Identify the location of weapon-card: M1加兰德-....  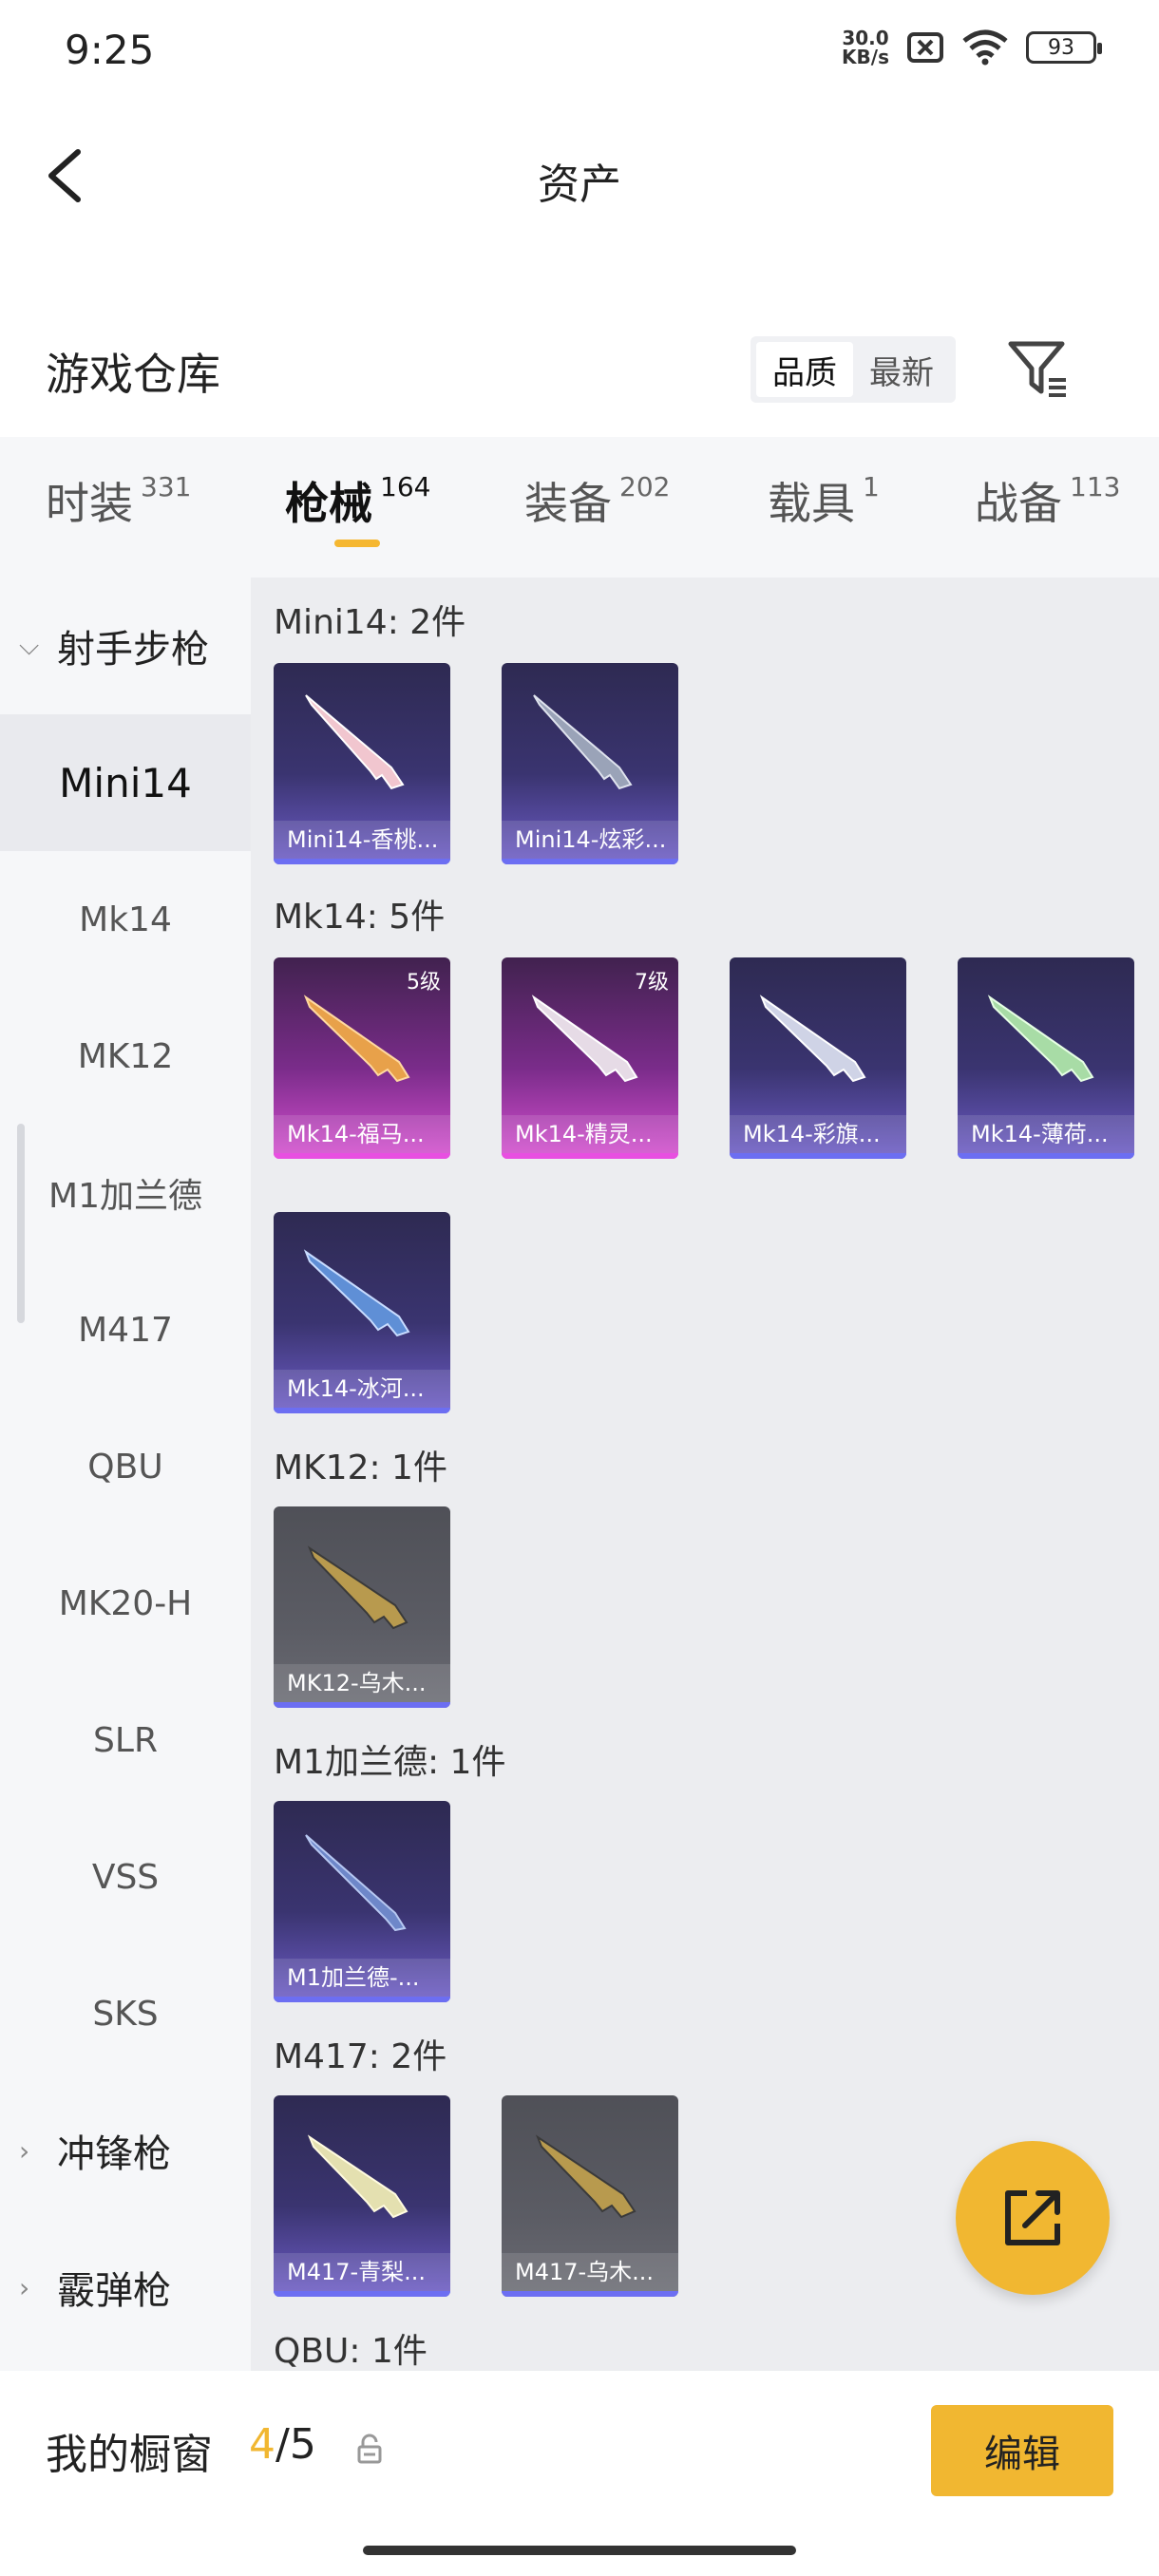
(362, 1901).